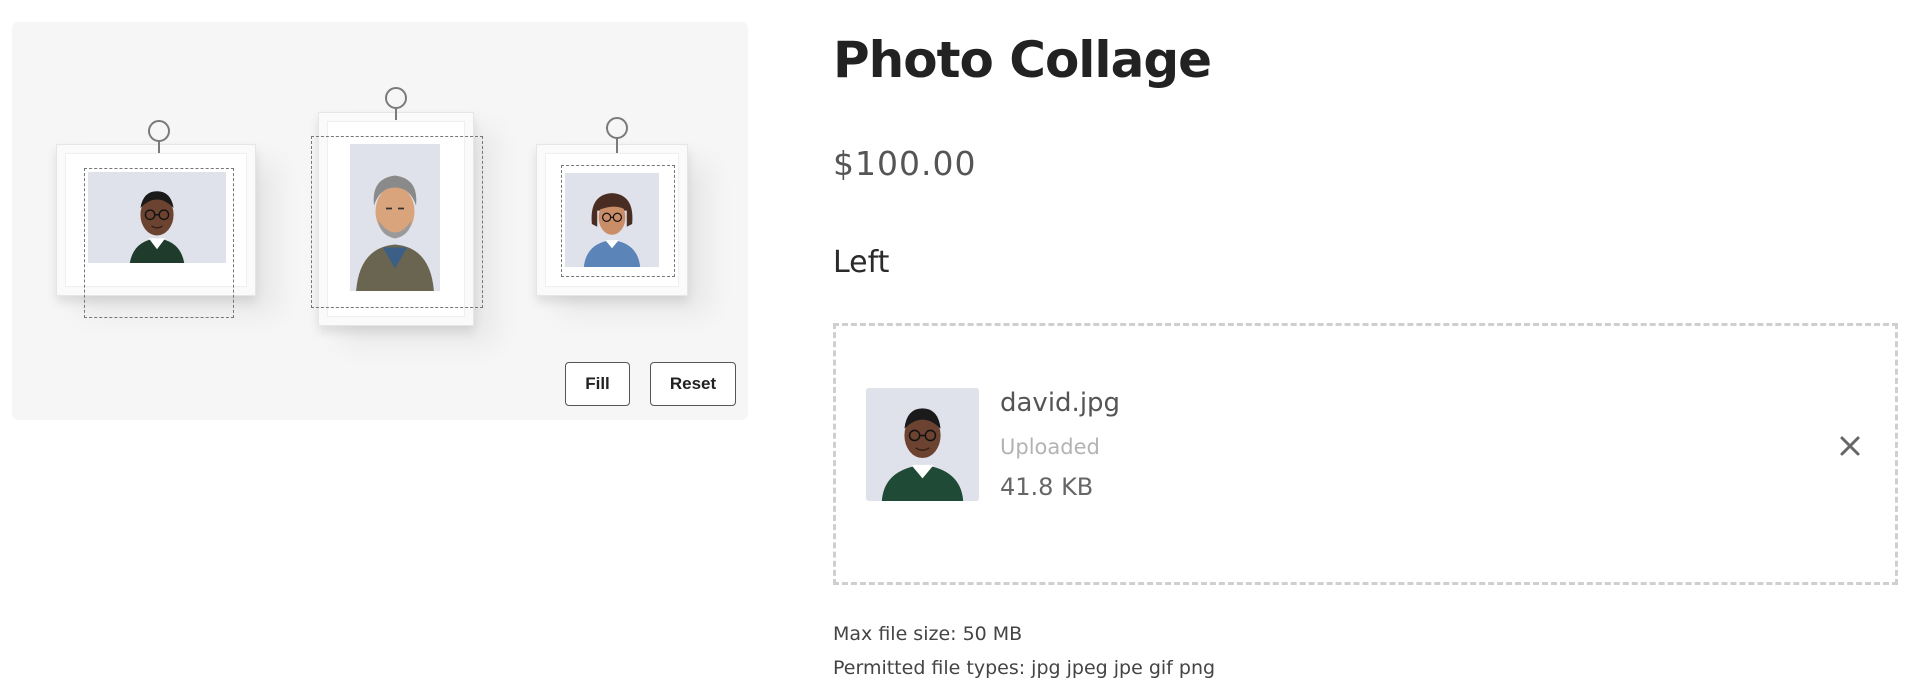 The height and width of the screenshot is (688, 1920). Describe the element at coordinates (1060, 403) in the screenshot. I see `file-name: david.jpg` at that location.